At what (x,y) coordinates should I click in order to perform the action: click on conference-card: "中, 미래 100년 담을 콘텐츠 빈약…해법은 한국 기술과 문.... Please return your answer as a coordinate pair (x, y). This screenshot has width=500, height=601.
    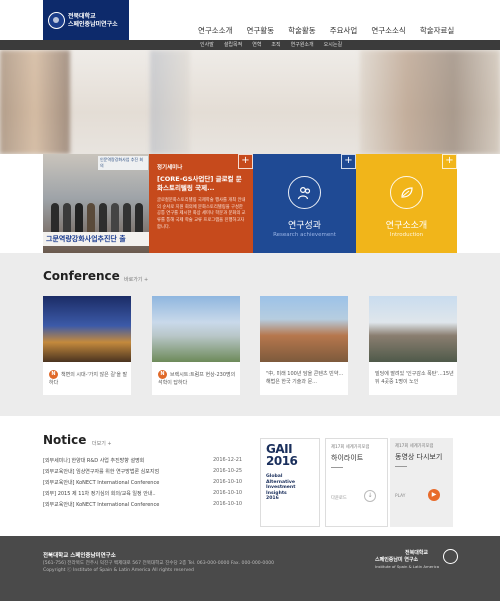
    Looking at the image, I should click on (304, 345).